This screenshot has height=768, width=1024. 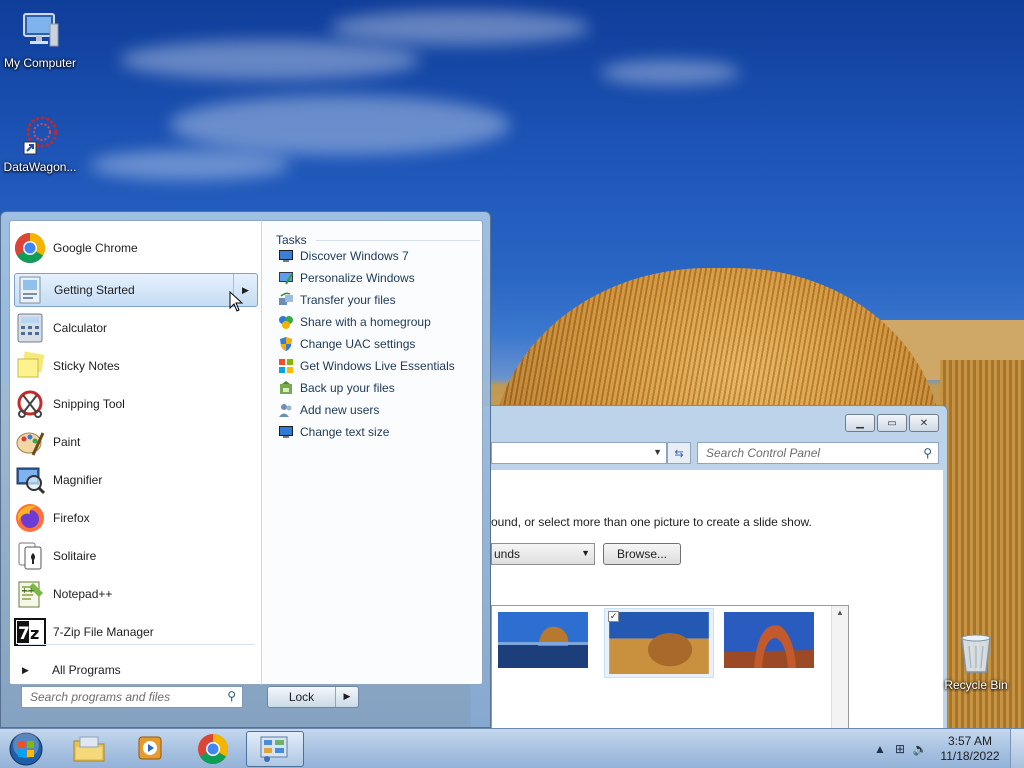 What do you see at coordinates (976, 653) in the screenshot?
I see `recycle-bin-icon` at bounding box center [976, 653].